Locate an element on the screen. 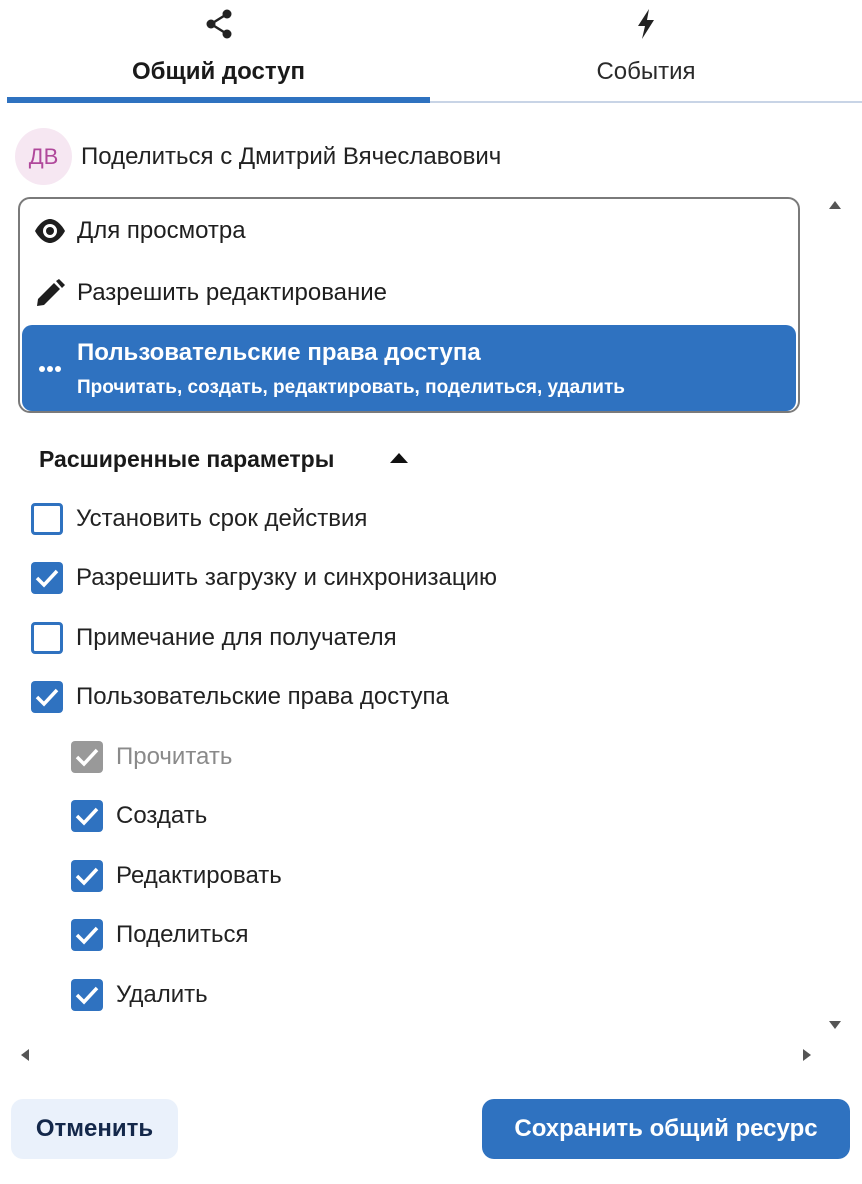 This screenshot has width=862, height=1184. option-download-sync: Разрешить загрузку и синхронизацию is located at coordinates (331, 579).